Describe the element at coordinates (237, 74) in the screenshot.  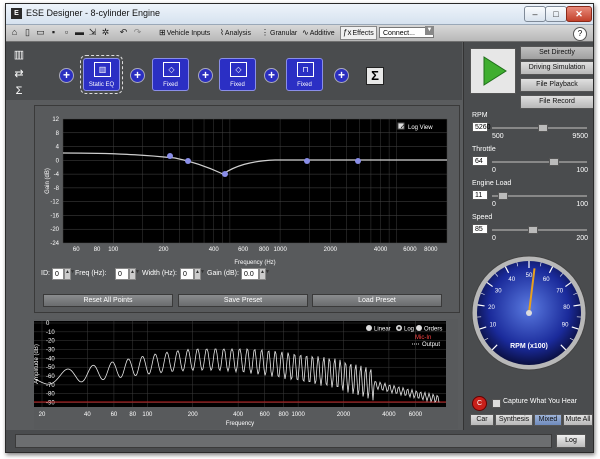
I see `effect-fixed-2: ◇ Fixed` at that location.